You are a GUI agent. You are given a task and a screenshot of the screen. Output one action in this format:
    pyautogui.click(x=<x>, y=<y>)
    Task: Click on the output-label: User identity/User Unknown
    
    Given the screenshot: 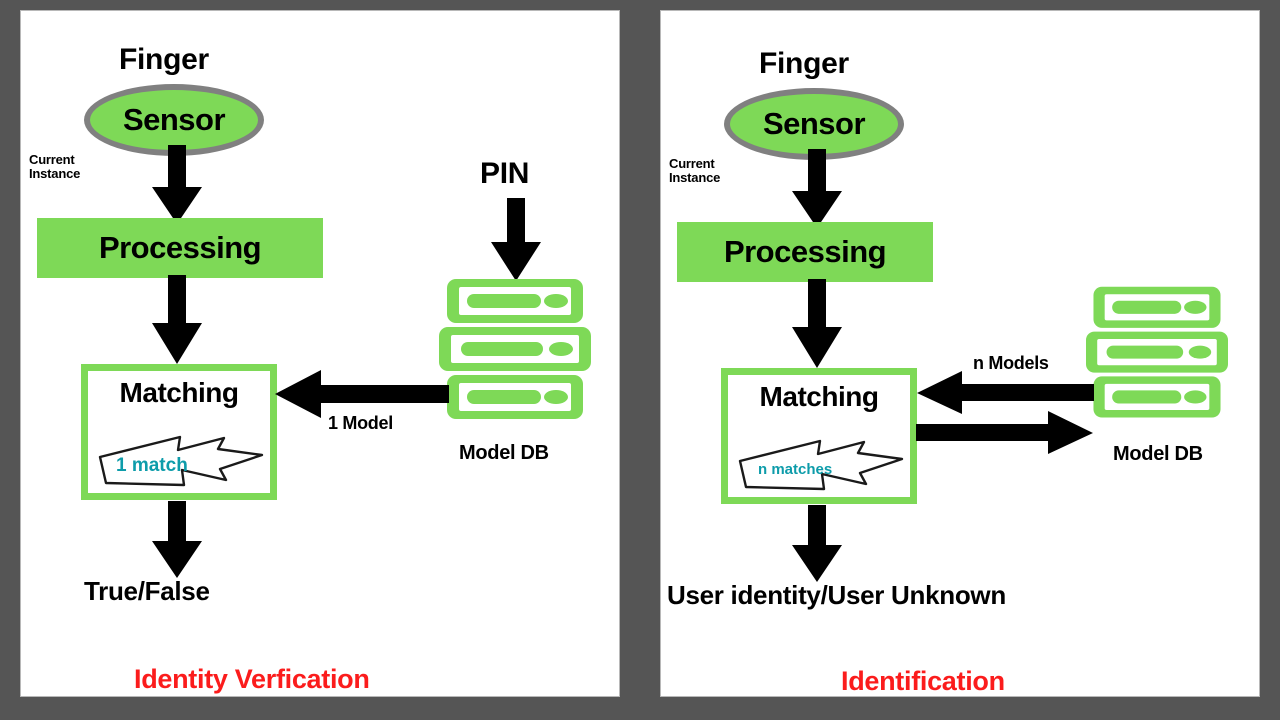 What is the action you would take?
    pyautogui.click(x=836, y=595)
    